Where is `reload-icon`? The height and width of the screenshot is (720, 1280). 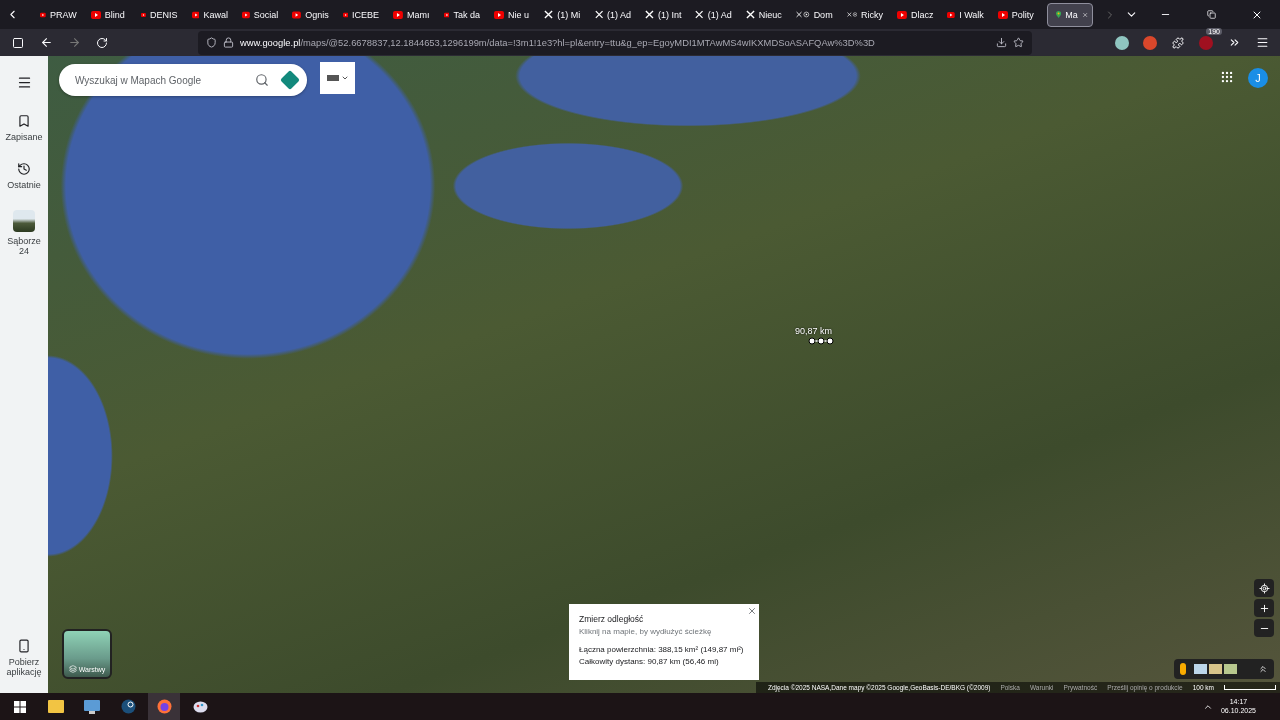
reload-icon is located at coordinates (102, 42).